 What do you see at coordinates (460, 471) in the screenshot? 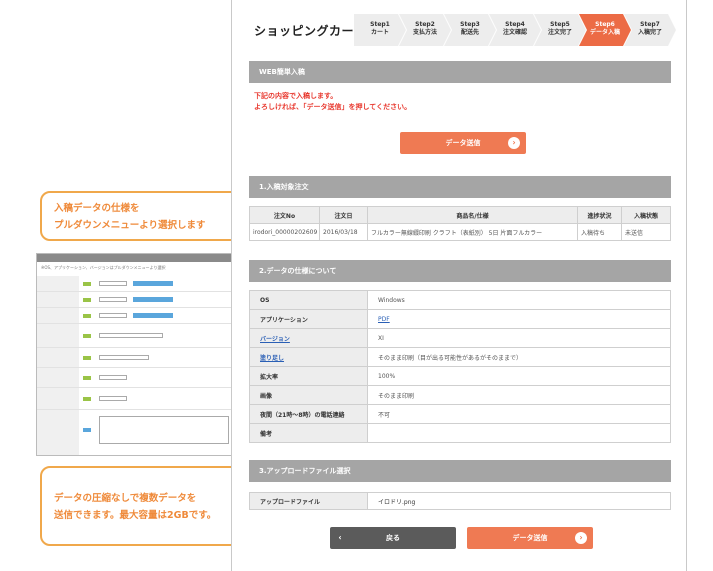
I see `upload-section-header: 3.アップロードファイル選択` at bounding box center [460, 471].